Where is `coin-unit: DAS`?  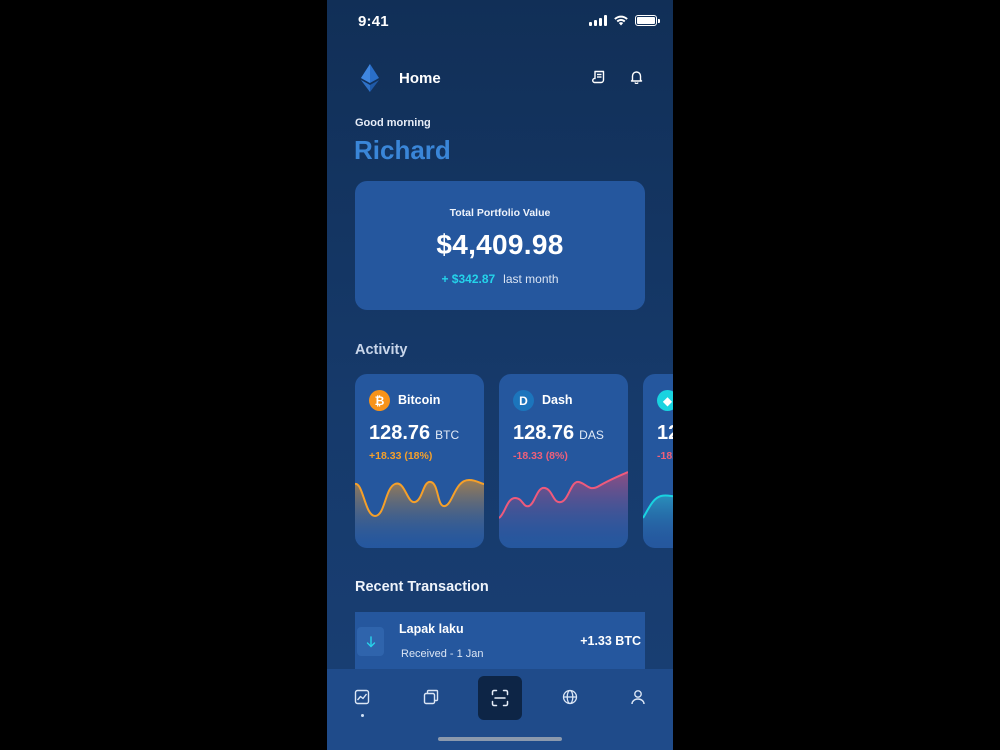
coin-unit: DAS is located at coordinates (591, 435).